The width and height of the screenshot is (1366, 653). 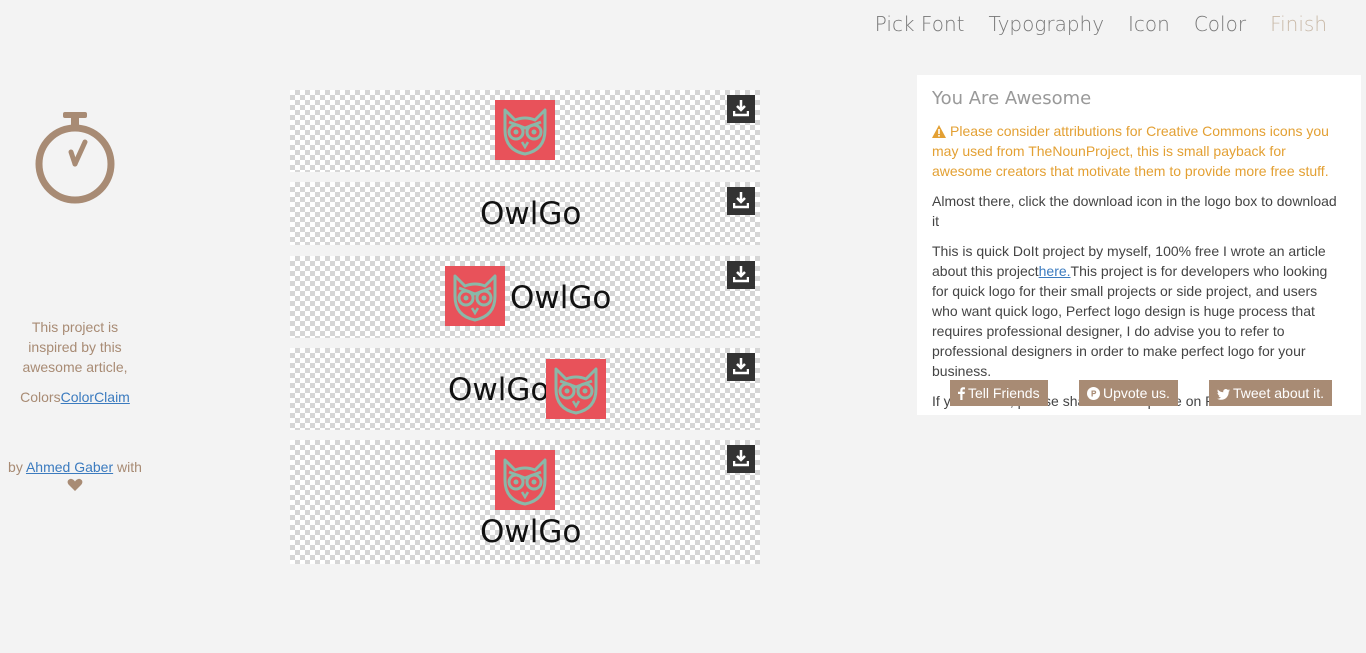 What do you see at coordinates (69, 467) in the screenshot?
I see `author-link: Ahmed Gaber` at bounding box center [69, 467].